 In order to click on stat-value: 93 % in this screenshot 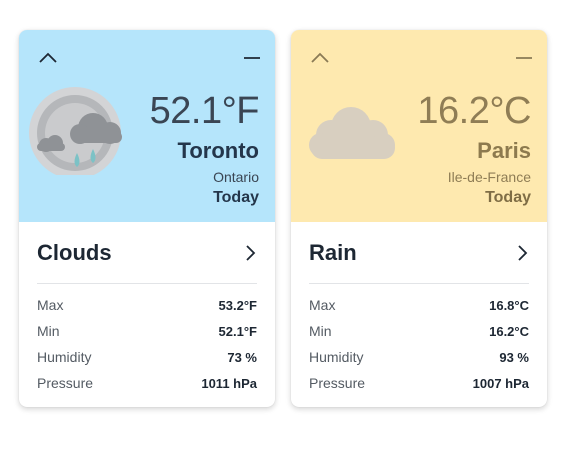, I will do `click(514, 357)`.